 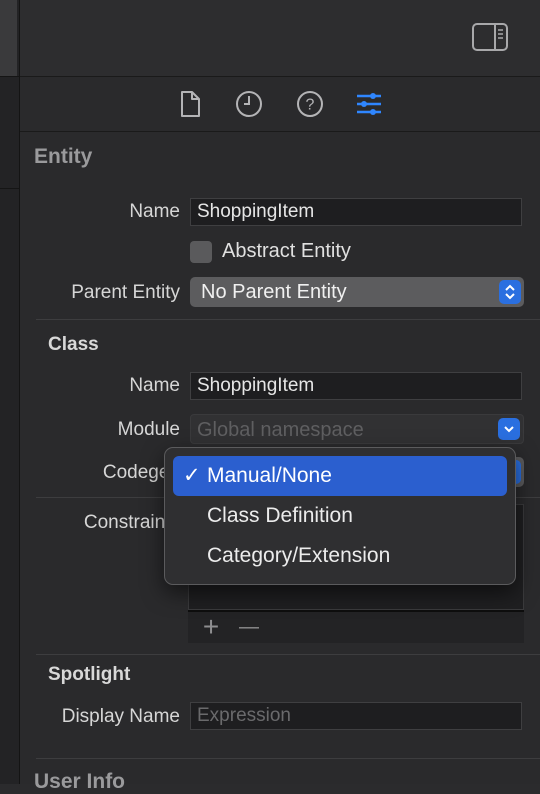 What do you see at coordinates (148, 429) in the screenshot?
I see `module-label: Module` at bounding box center [148, 429].